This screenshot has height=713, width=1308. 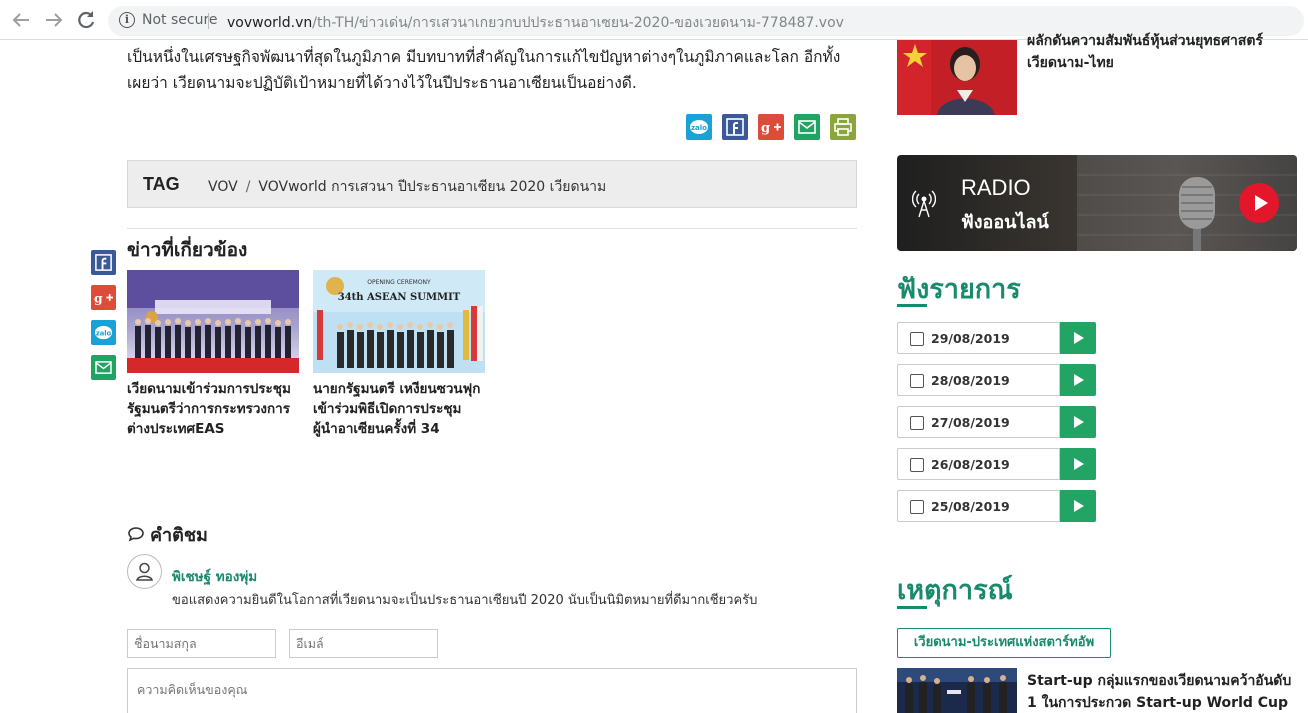 I want to click on related-news-title: ข่าวที่เกี่ยวข้อง, so click(x=187, y=250).